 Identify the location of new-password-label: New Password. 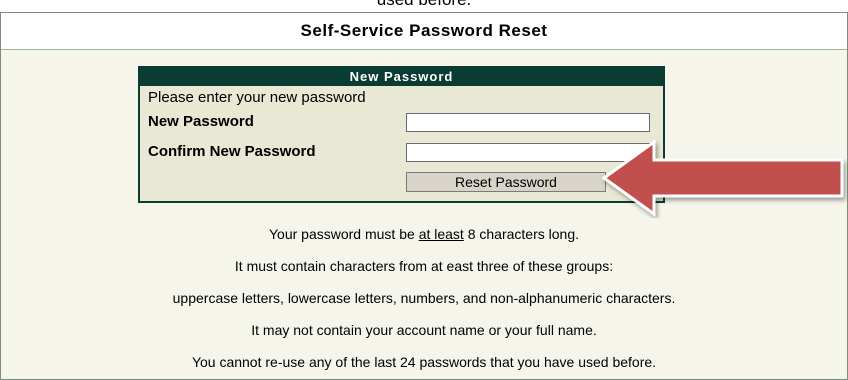
(201, 121).